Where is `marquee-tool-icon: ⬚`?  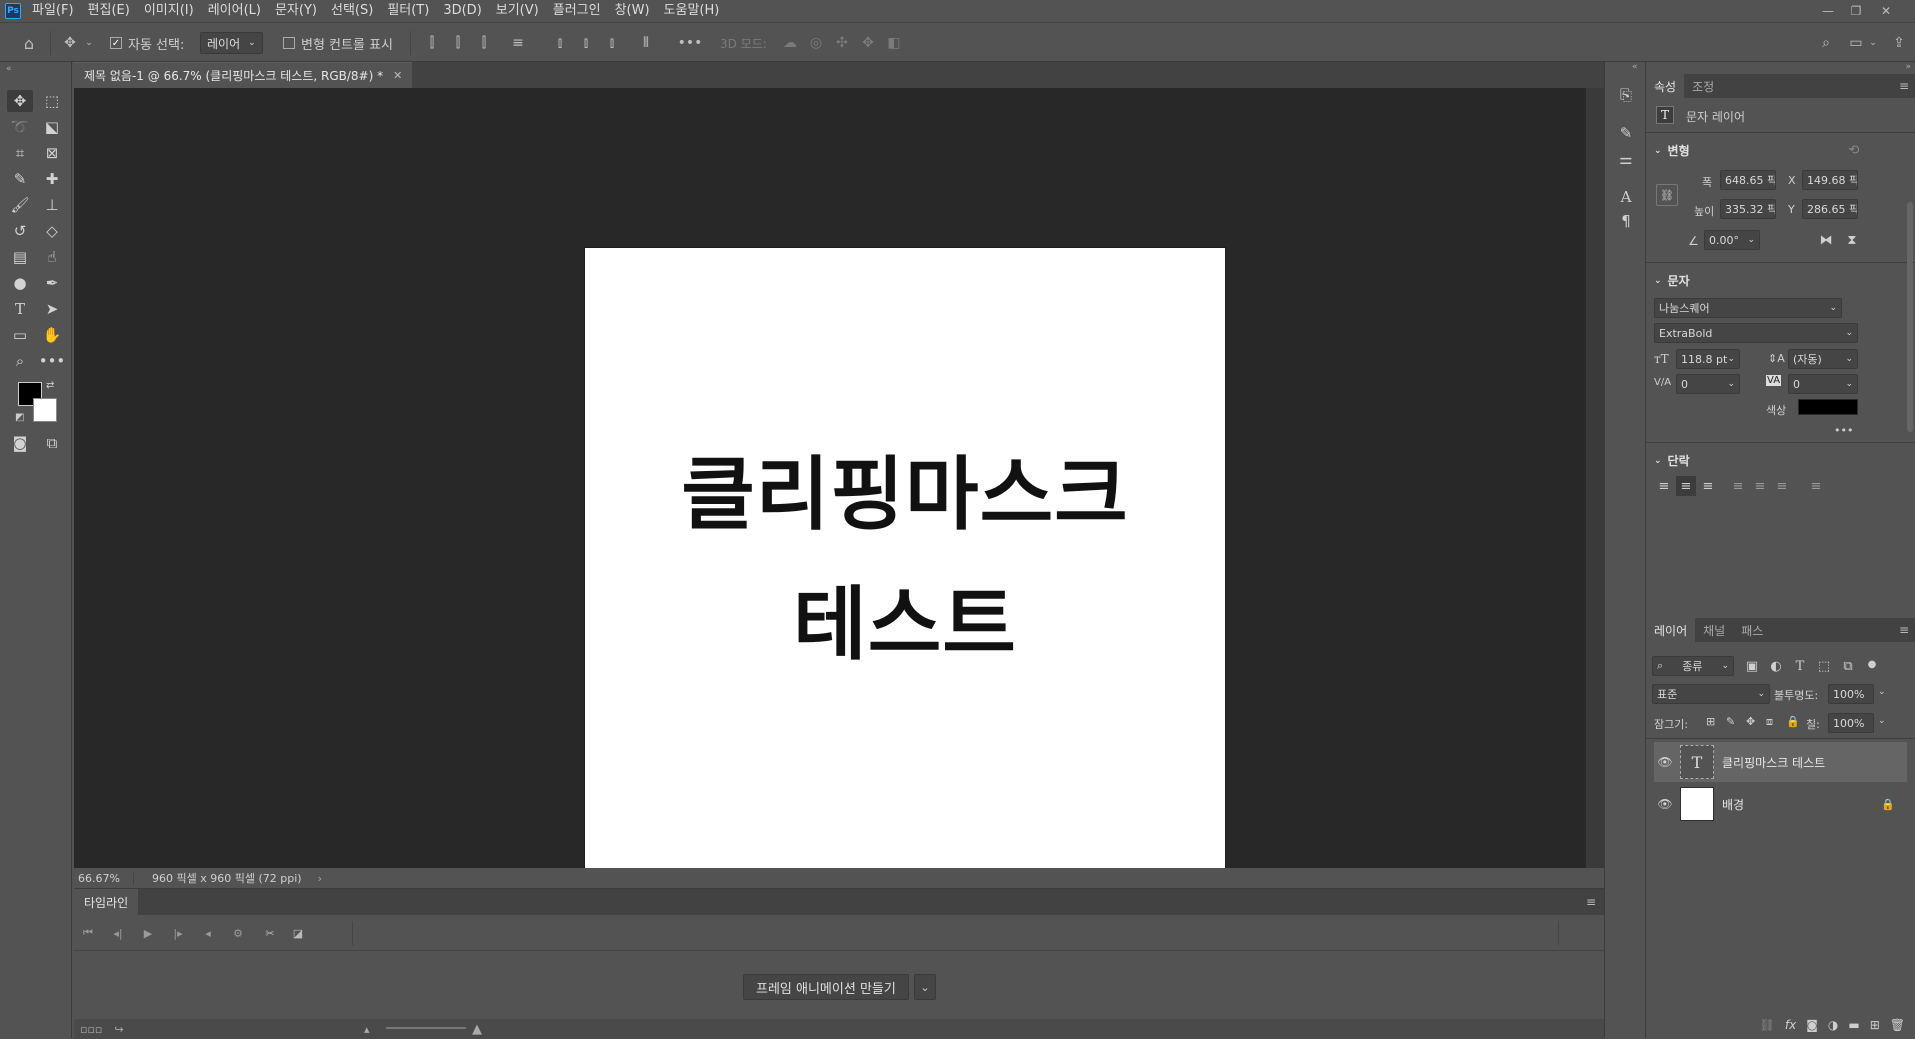
marquee-tool-icon: ⬚ is located at coordinates (52, 101).